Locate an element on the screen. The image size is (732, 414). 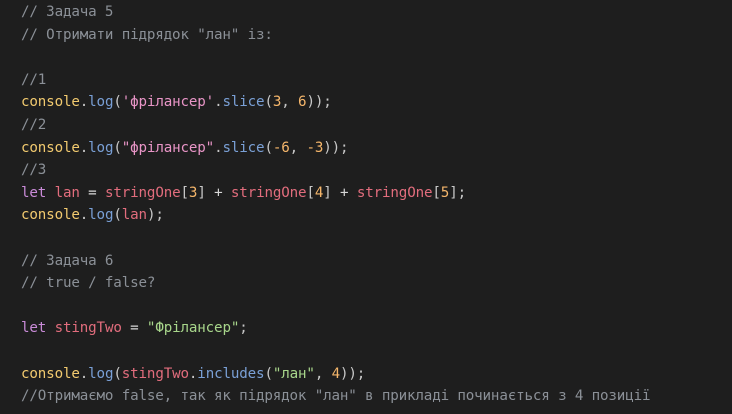
code-line: // true / false? is located at coordinates (335, 283).